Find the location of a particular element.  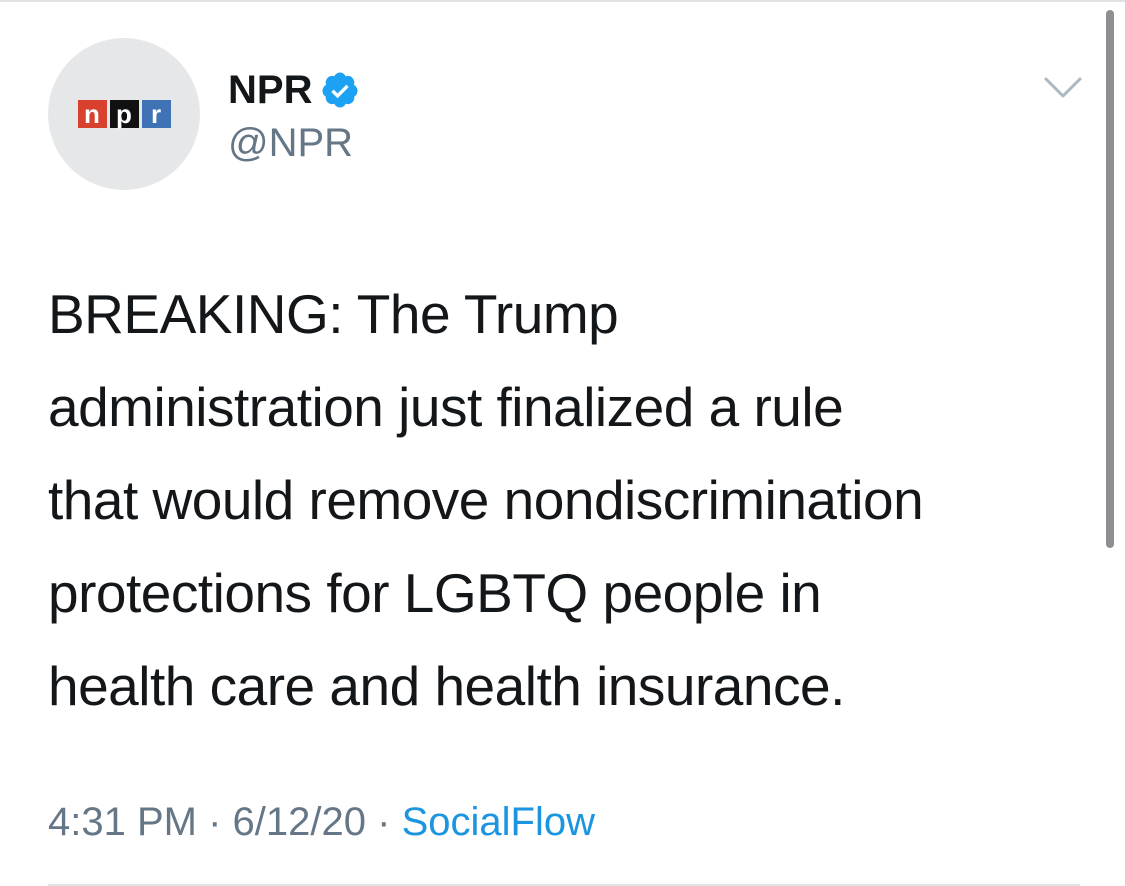

tweet-text-line: BREAKING: The Trump is located at coordinates (333, 314).